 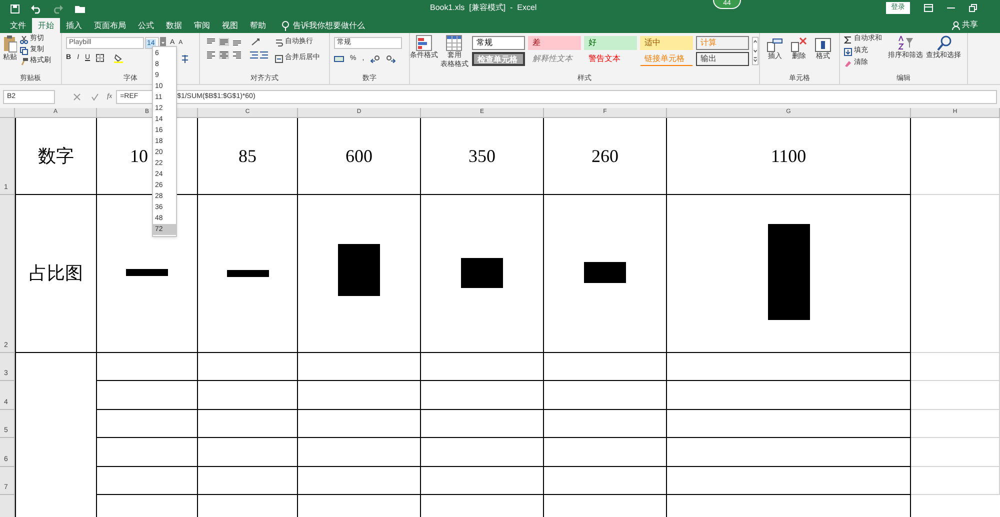 What do you see at coordinates (110, 25) in the screenshot?
I see `ribbon-tab: 页面布局` at bounding box center [110, 25].